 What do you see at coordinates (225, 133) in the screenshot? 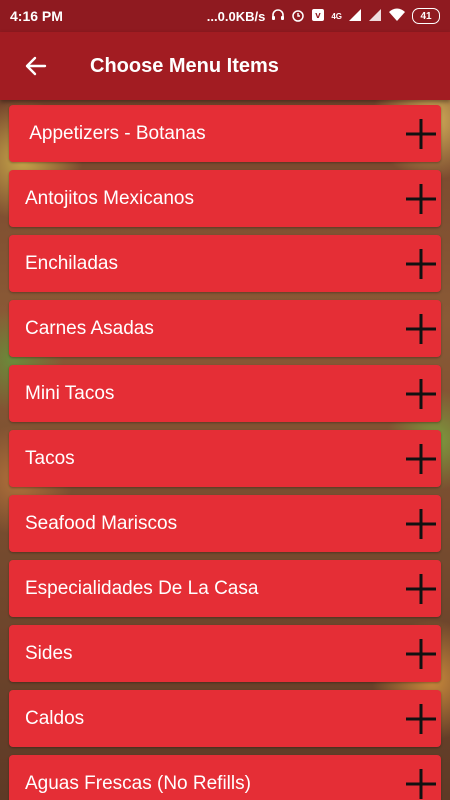
I see `menu-category-item: Appetizers - Botanas` at bounding box center [225, 133].